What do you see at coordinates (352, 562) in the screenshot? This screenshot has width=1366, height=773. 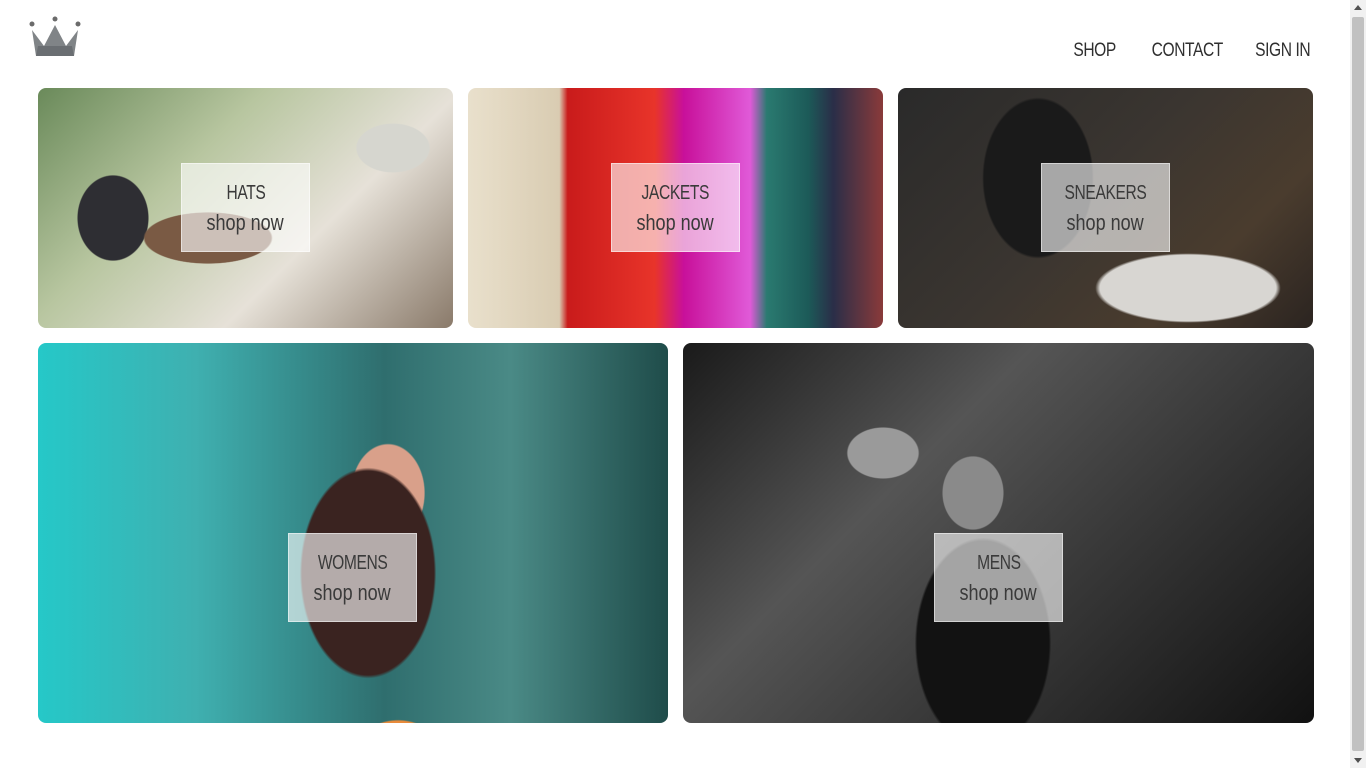 I see `menu-item-title: WOMENS` at bounding box center [352, 562].